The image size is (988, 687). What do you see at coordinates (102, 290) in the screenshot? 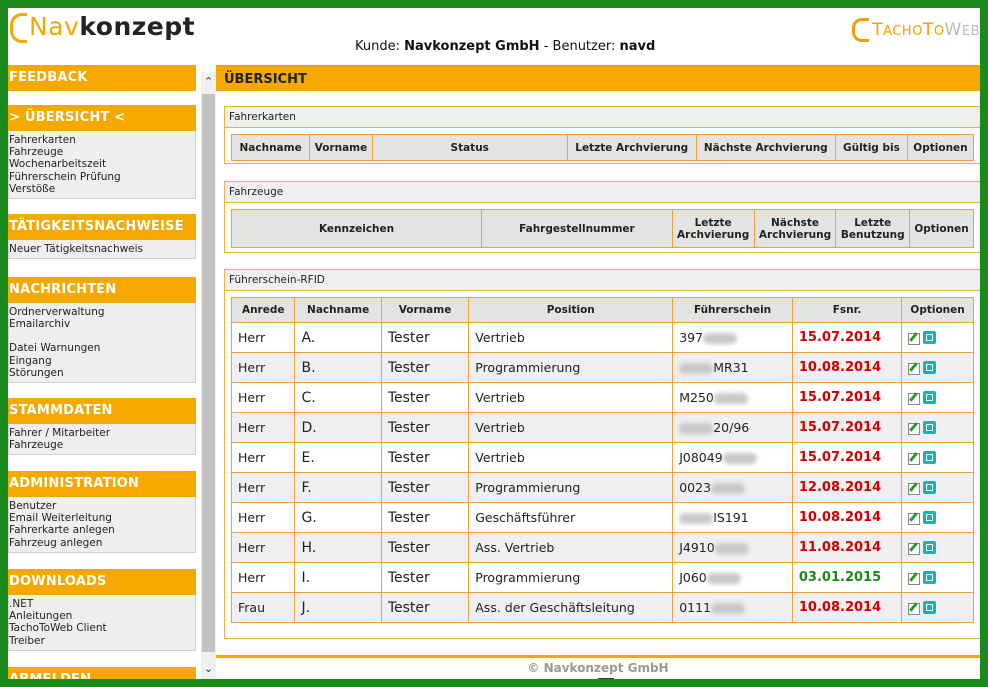
I see `sidebar-heading-nachrichten: NACHRICHTEN` at bounding box center [102, 290].